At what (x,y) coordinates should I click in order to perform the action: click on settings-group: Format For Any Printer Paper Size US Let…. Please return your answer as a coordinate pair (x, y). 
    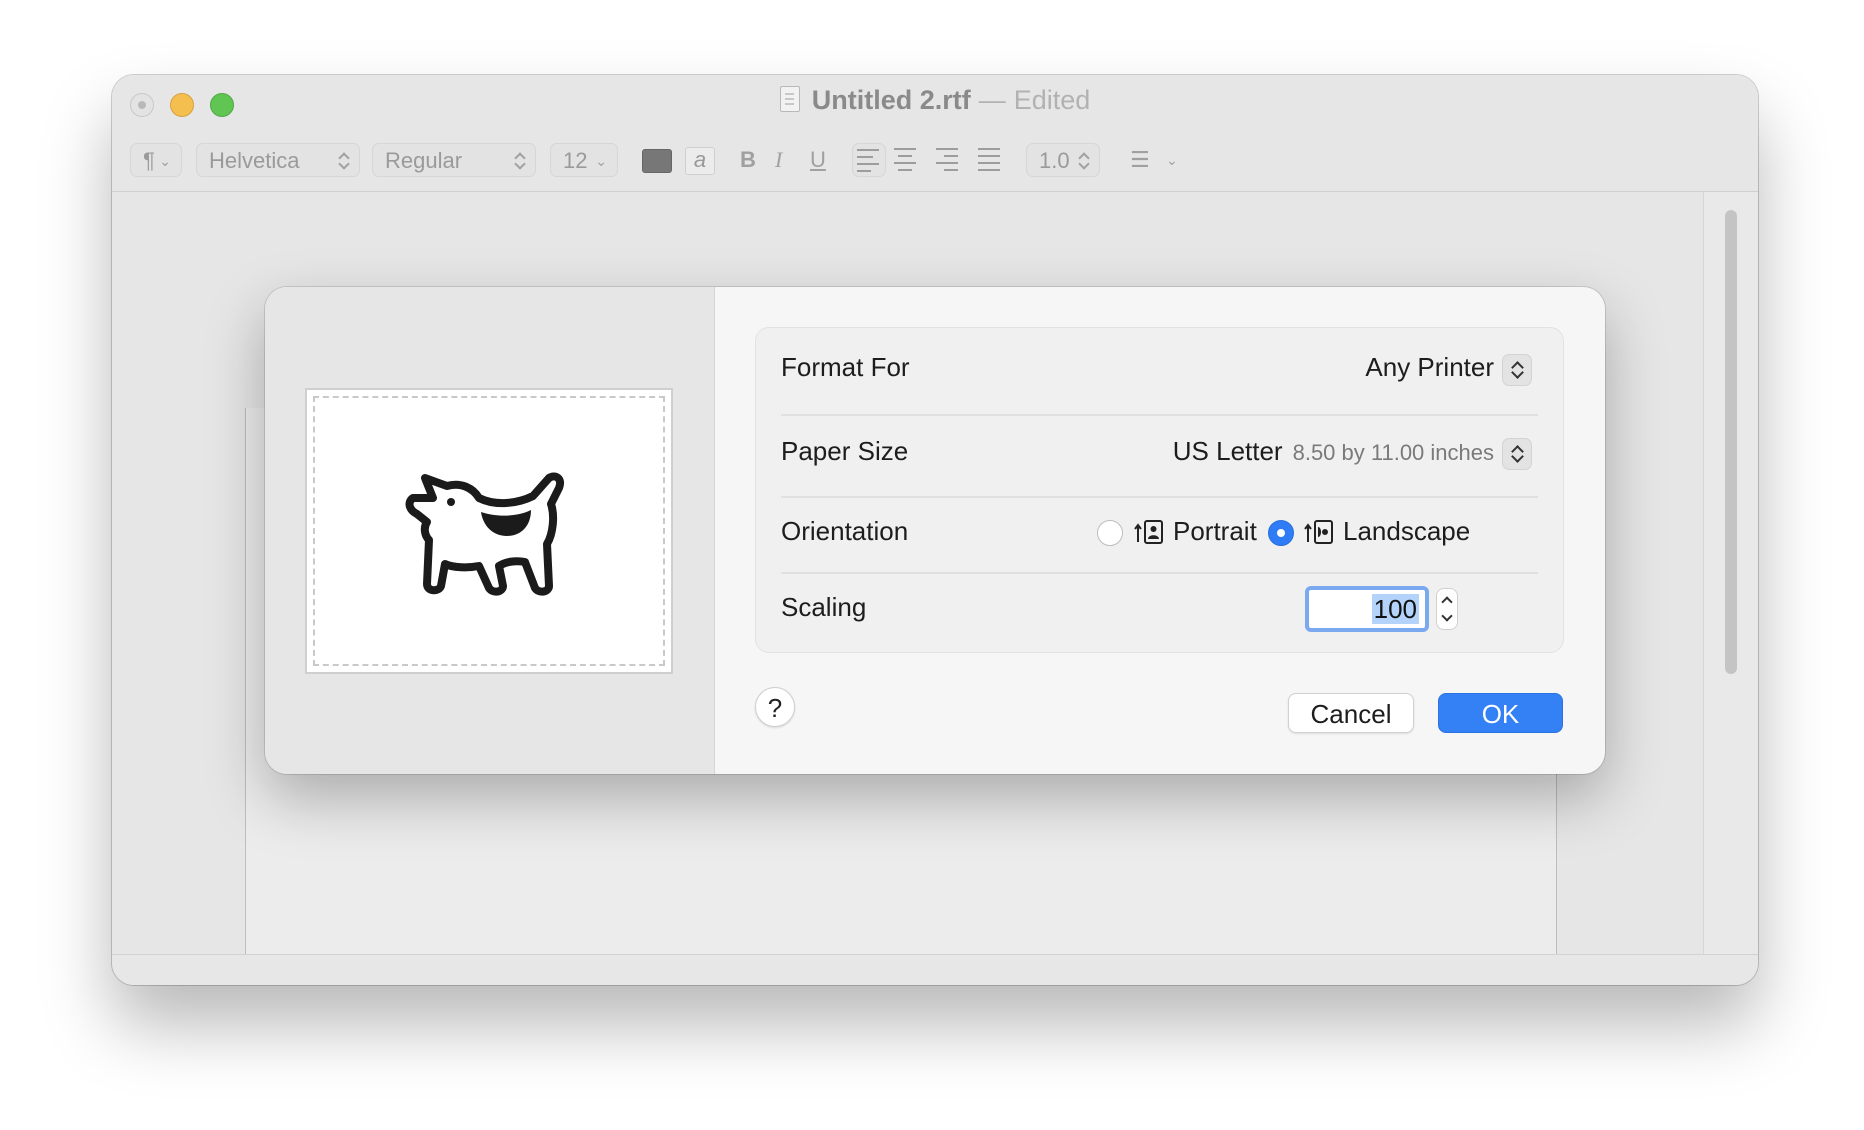
    Looking at the image, I should click on (1159, 490).